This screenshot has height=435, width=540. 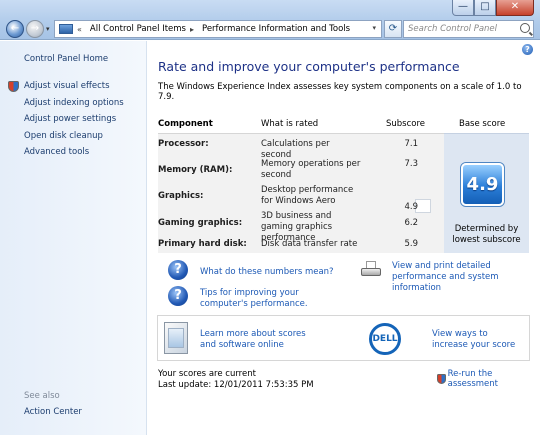 I want to click on minimize-button: —, so click(x=463, y=8).